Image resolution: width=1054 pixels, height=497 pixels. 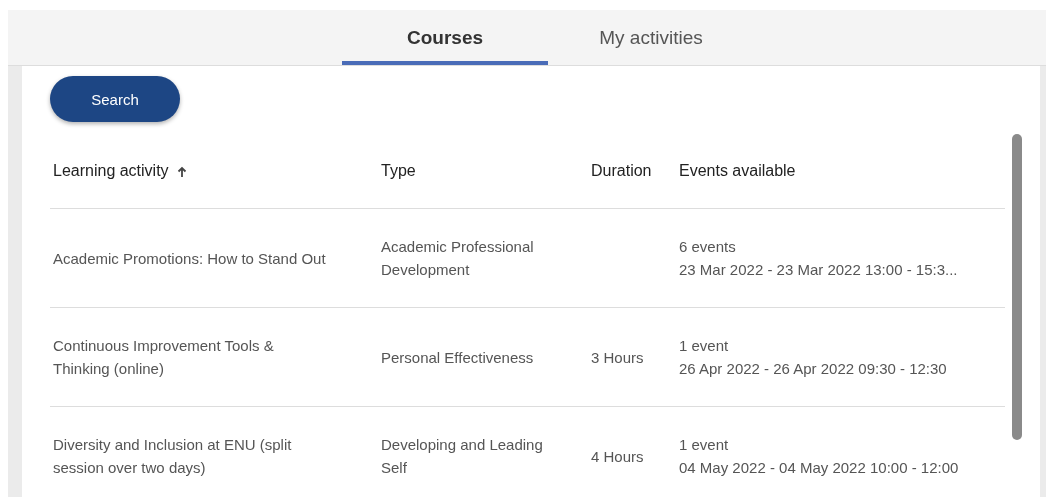 What do you see at coordinates (819, 468) in the screenshot?
I see `event-dates: 04 May 2022 - 04 May 2022 10:00 - 12:00` at bounding box center [819, 468].